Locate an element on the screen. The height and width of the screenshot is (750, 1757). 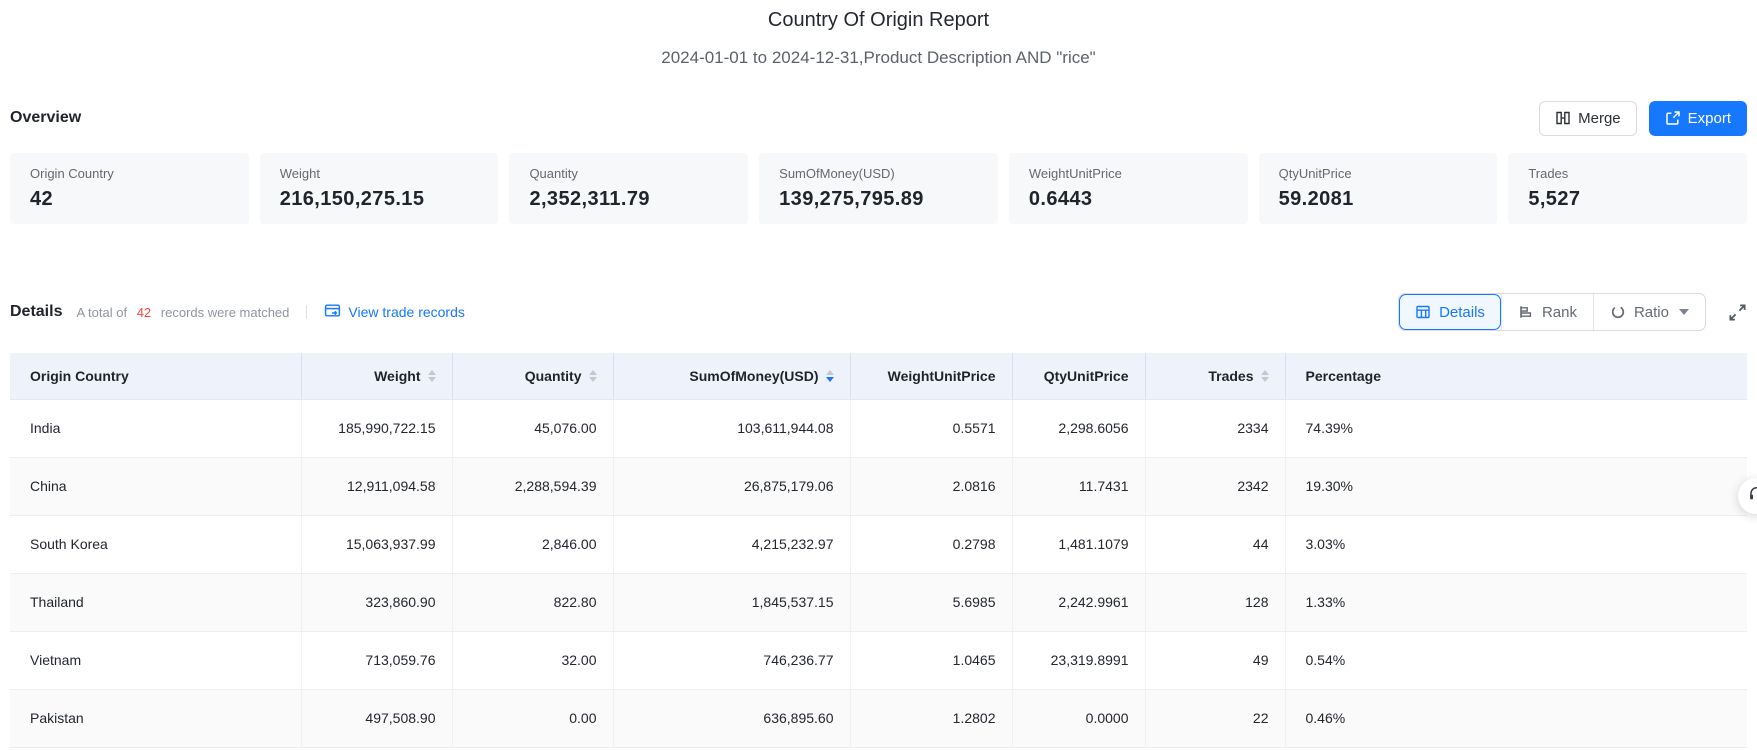
stat-card: QtyUnitPrice 59.2081 is located at coordinates (1378, 188).